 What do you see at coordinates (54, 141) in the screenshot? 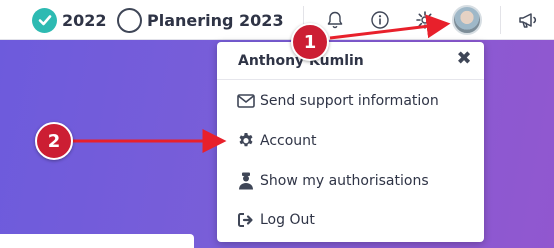
I see `annotation-badge-2: 2` at bounding box center [54, 141].